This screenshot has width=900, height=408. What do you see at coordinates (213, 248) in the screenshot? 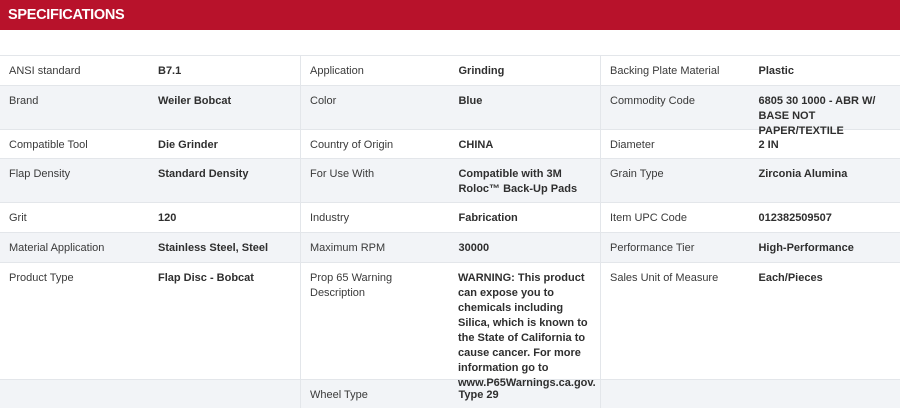
I see `spec-value: Stainless Steel, Steel` at bounding box center [213, 248].